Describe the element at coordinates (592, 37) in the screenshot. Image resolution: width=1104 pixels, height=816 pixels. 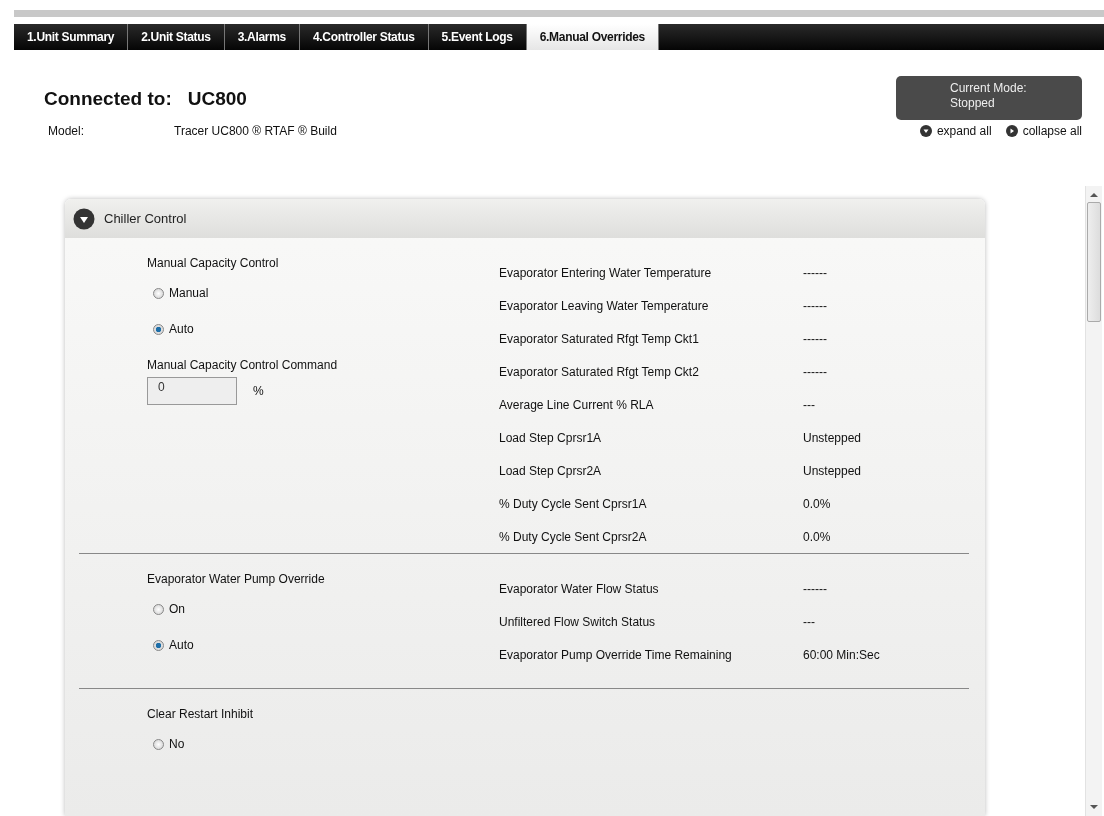
I see `tab: 6.Manual Overrides` at that location.